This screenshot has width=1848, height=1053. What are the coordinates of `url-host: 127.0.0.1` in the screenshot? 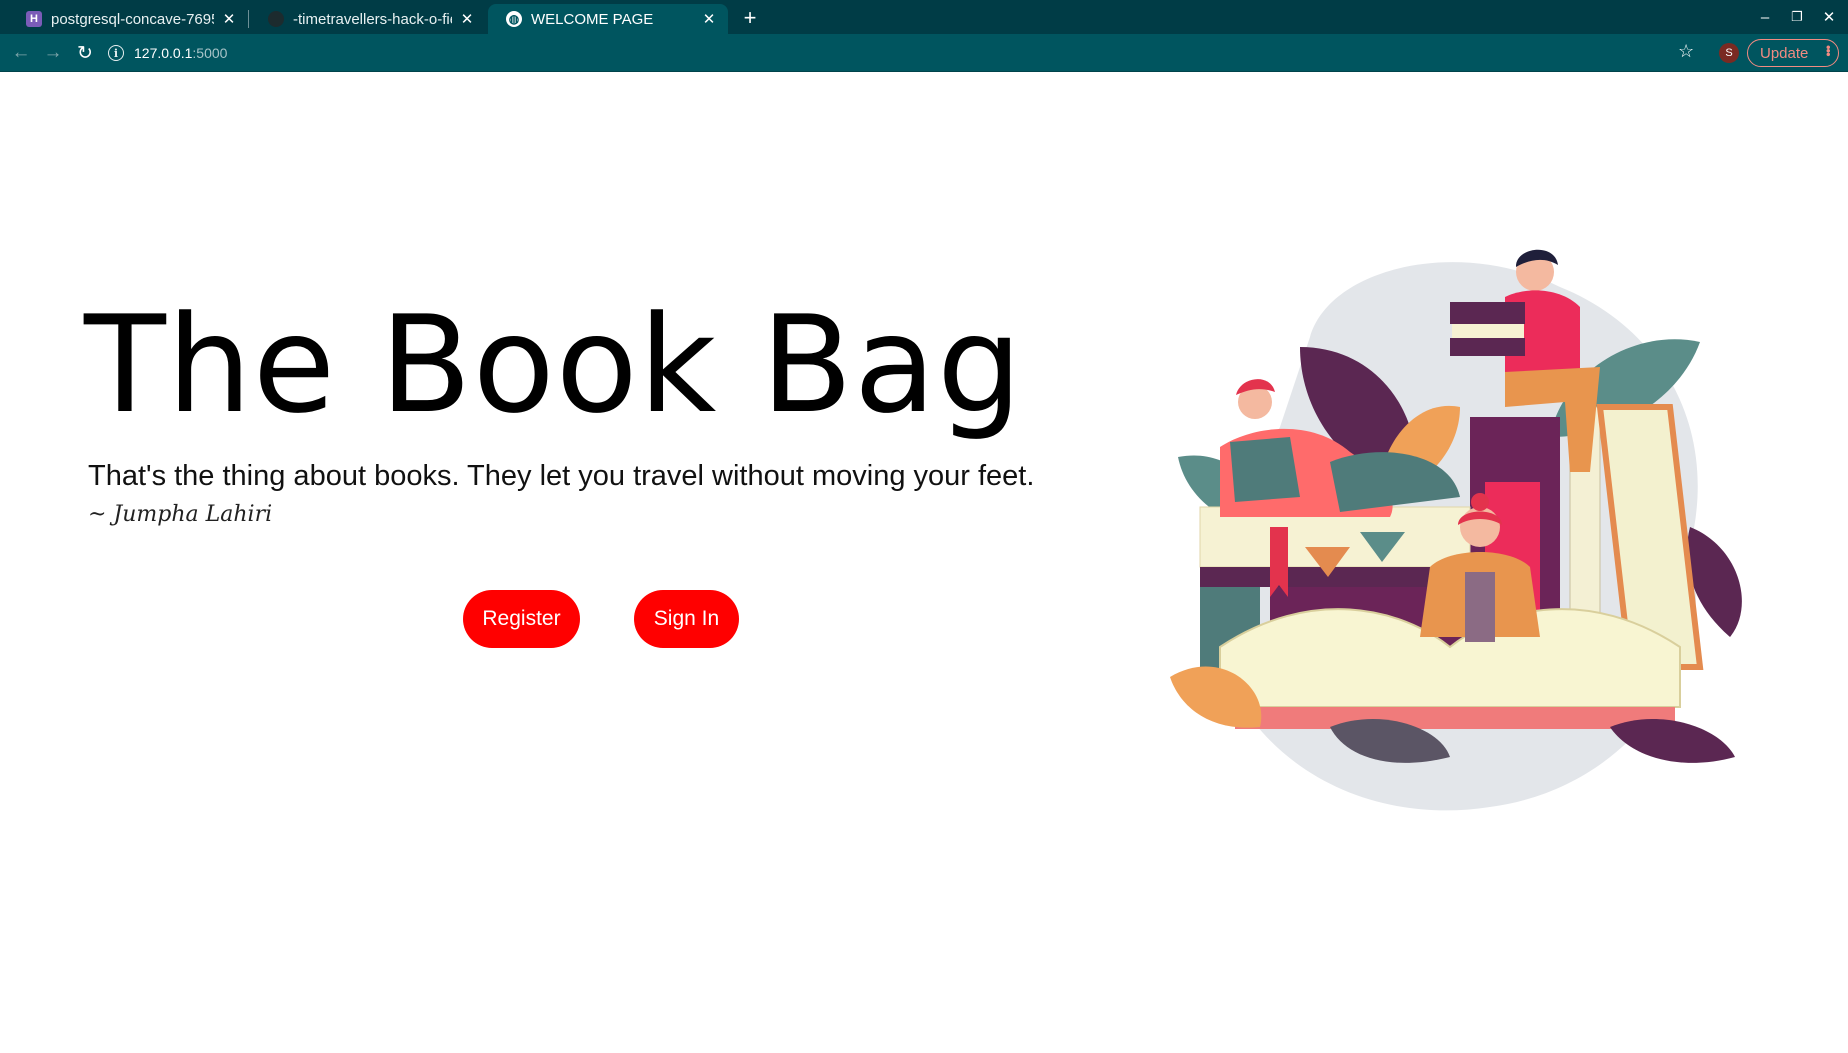 It's located at (163, 53).